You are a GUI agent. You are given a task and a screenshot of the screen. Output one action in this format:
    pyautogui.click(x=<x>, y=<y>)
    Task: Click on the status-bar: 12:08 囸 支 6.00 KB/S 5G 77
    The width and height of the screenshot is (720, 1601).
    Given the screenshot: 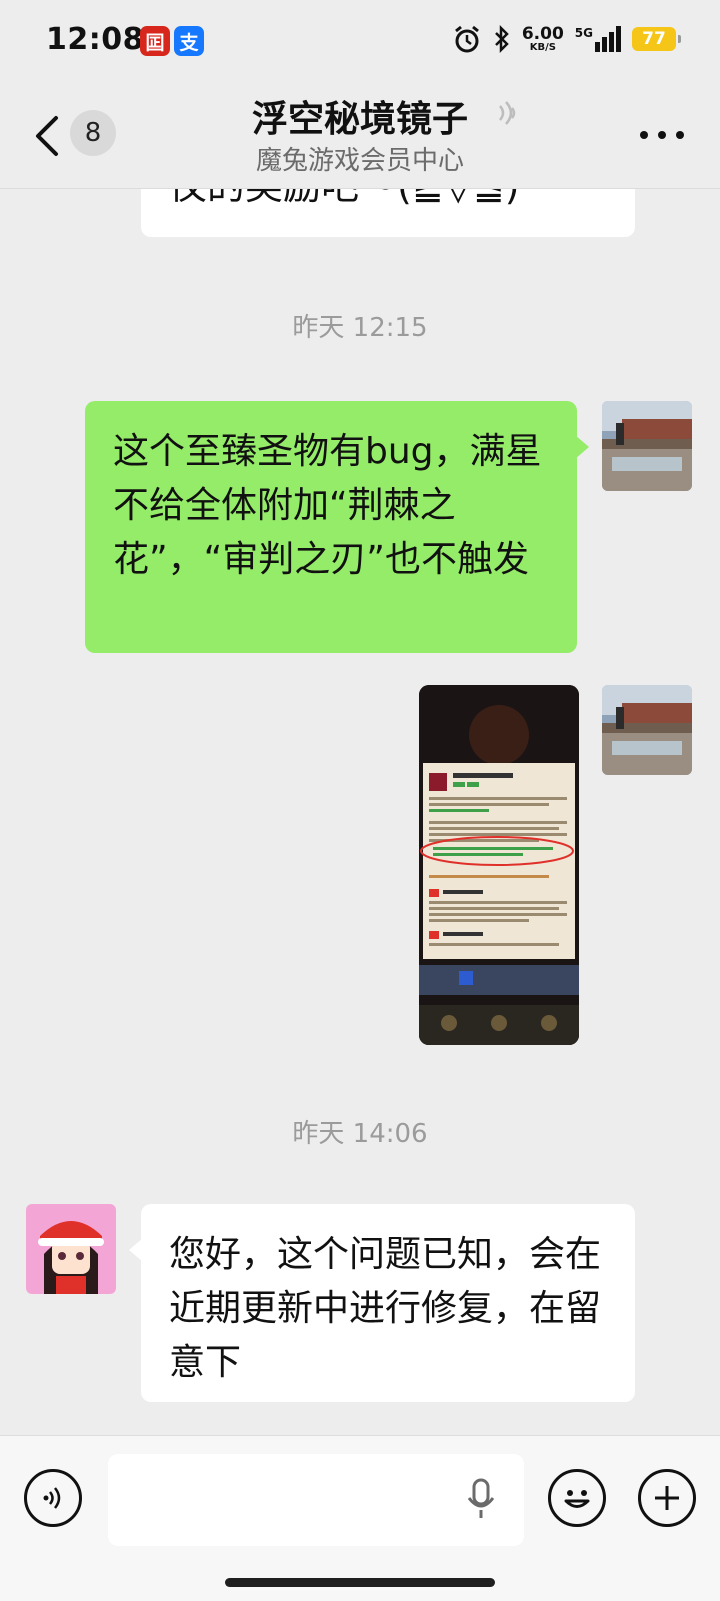 What is the action you would take?
    pyautogui.click(x=360, y=42)
    